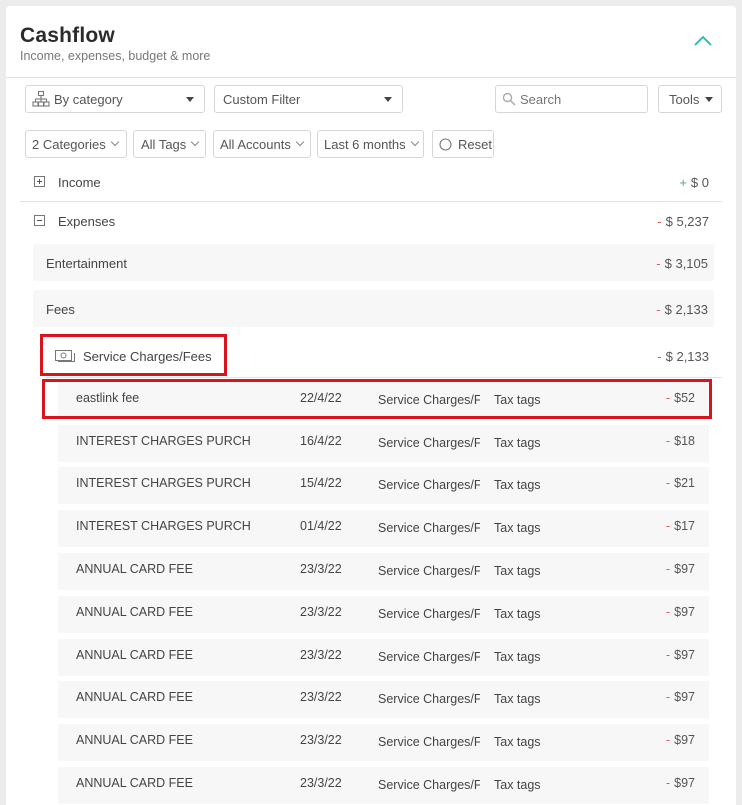  What do you see at coordinates (76, 144) in the screenshot?
I see `categories-filter: 2 Categories` at bounding box center [76, 144].